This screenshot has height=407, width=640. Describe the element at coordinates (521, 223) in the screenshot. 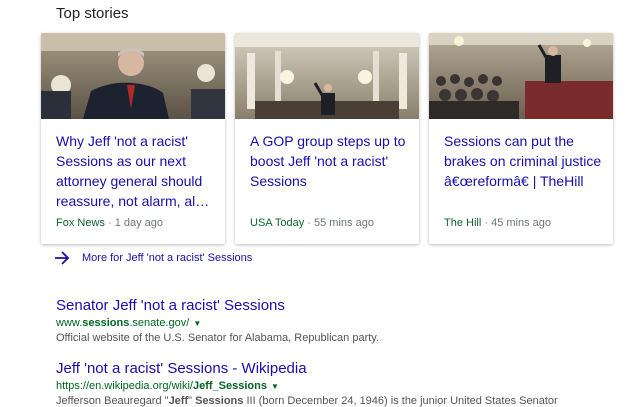

I see `news-card-3-time: 45 mins ago` at that location.